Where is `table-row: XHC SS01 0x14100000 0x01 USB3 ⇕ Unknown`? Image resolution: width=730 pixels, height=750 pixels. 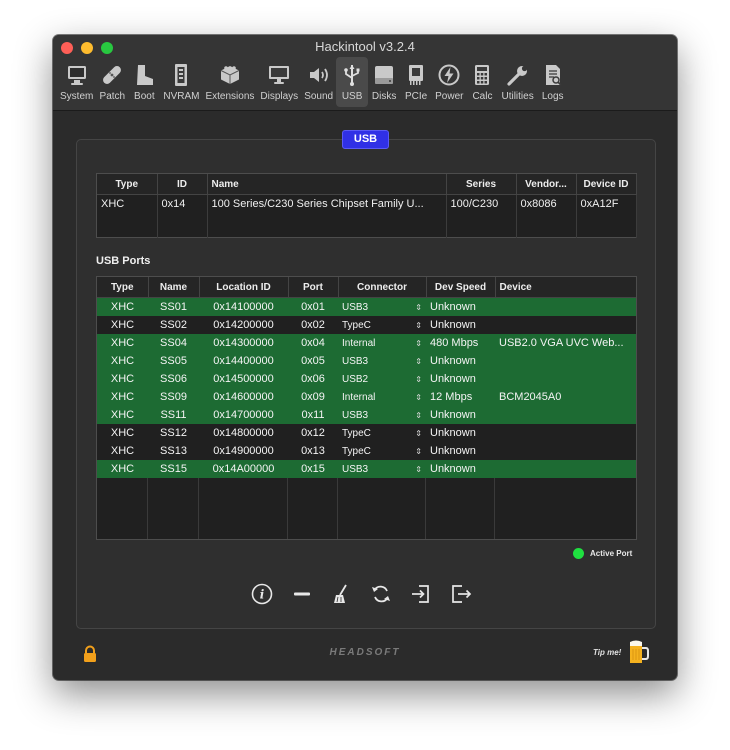 table-row: XHC SS01 0x14100000 0x01 USB3 ⇕ Unknown is located at coordinates (366, 307).